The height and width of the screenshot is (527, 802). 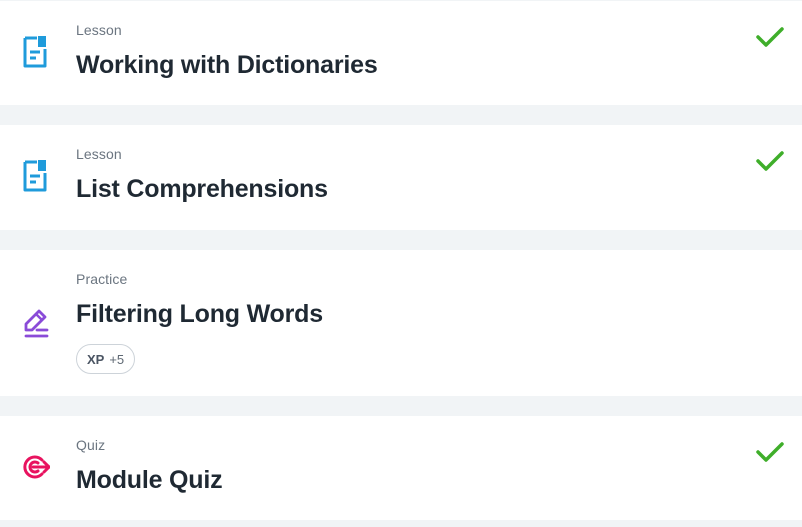 I want to click on xp-value: +5, so click(x=117, y=359).